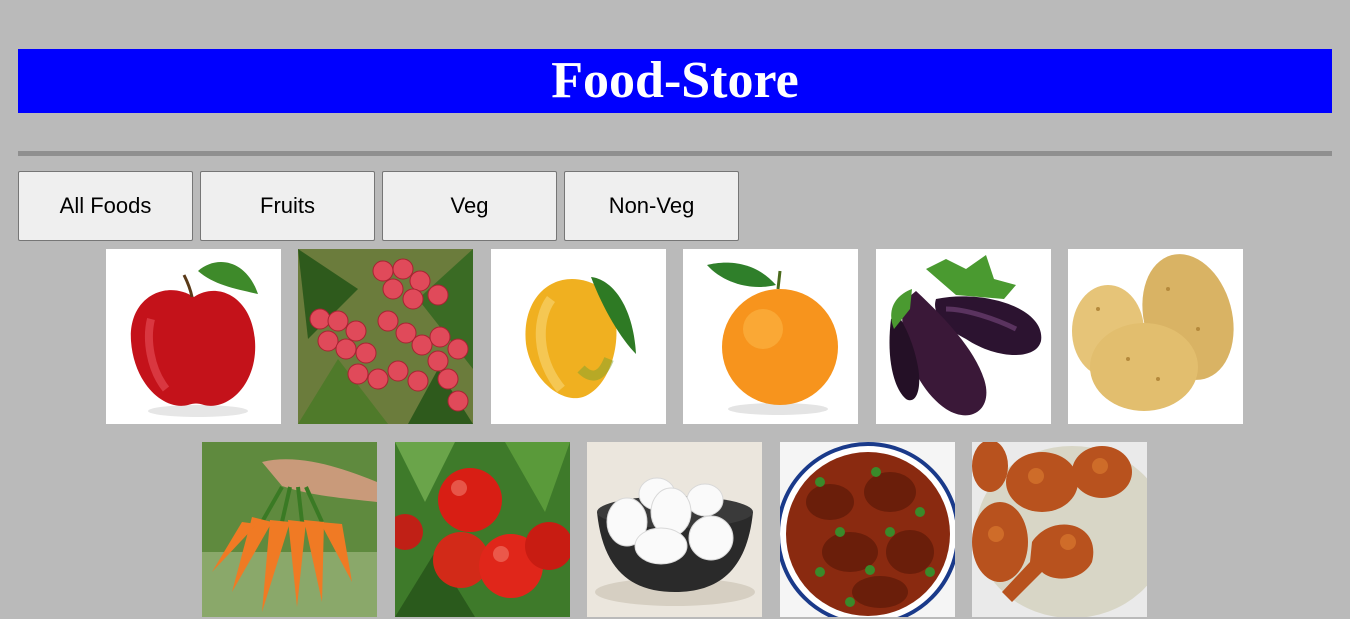 This screenshot has width=1350, height=619. Describe the element at coordinates (675, 153) in the screenshot. I see `divider` at that location.